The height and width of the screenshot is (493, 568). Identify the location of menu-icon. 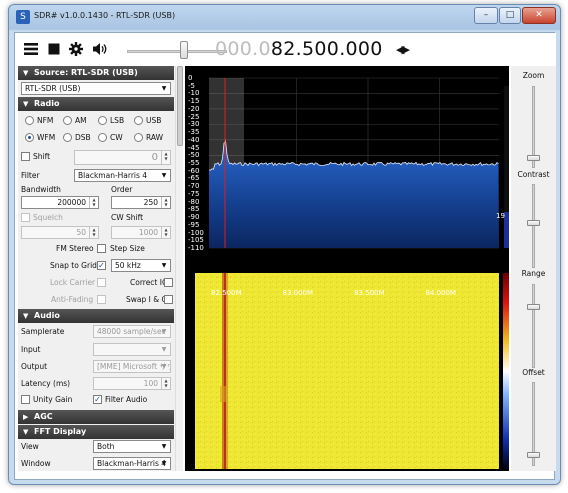
(31, 49).